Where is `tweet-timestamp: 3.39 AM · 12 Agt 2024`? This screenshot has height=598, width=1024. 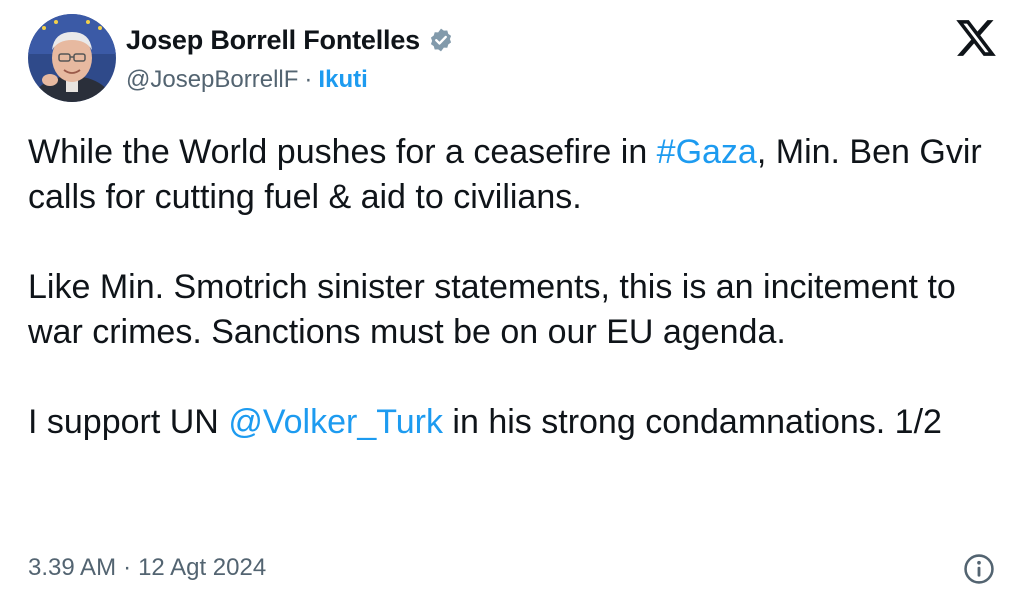
tweet-timestamp: 3.39 AM · 12 Agt 2024 is located at coordinates (147, 568).